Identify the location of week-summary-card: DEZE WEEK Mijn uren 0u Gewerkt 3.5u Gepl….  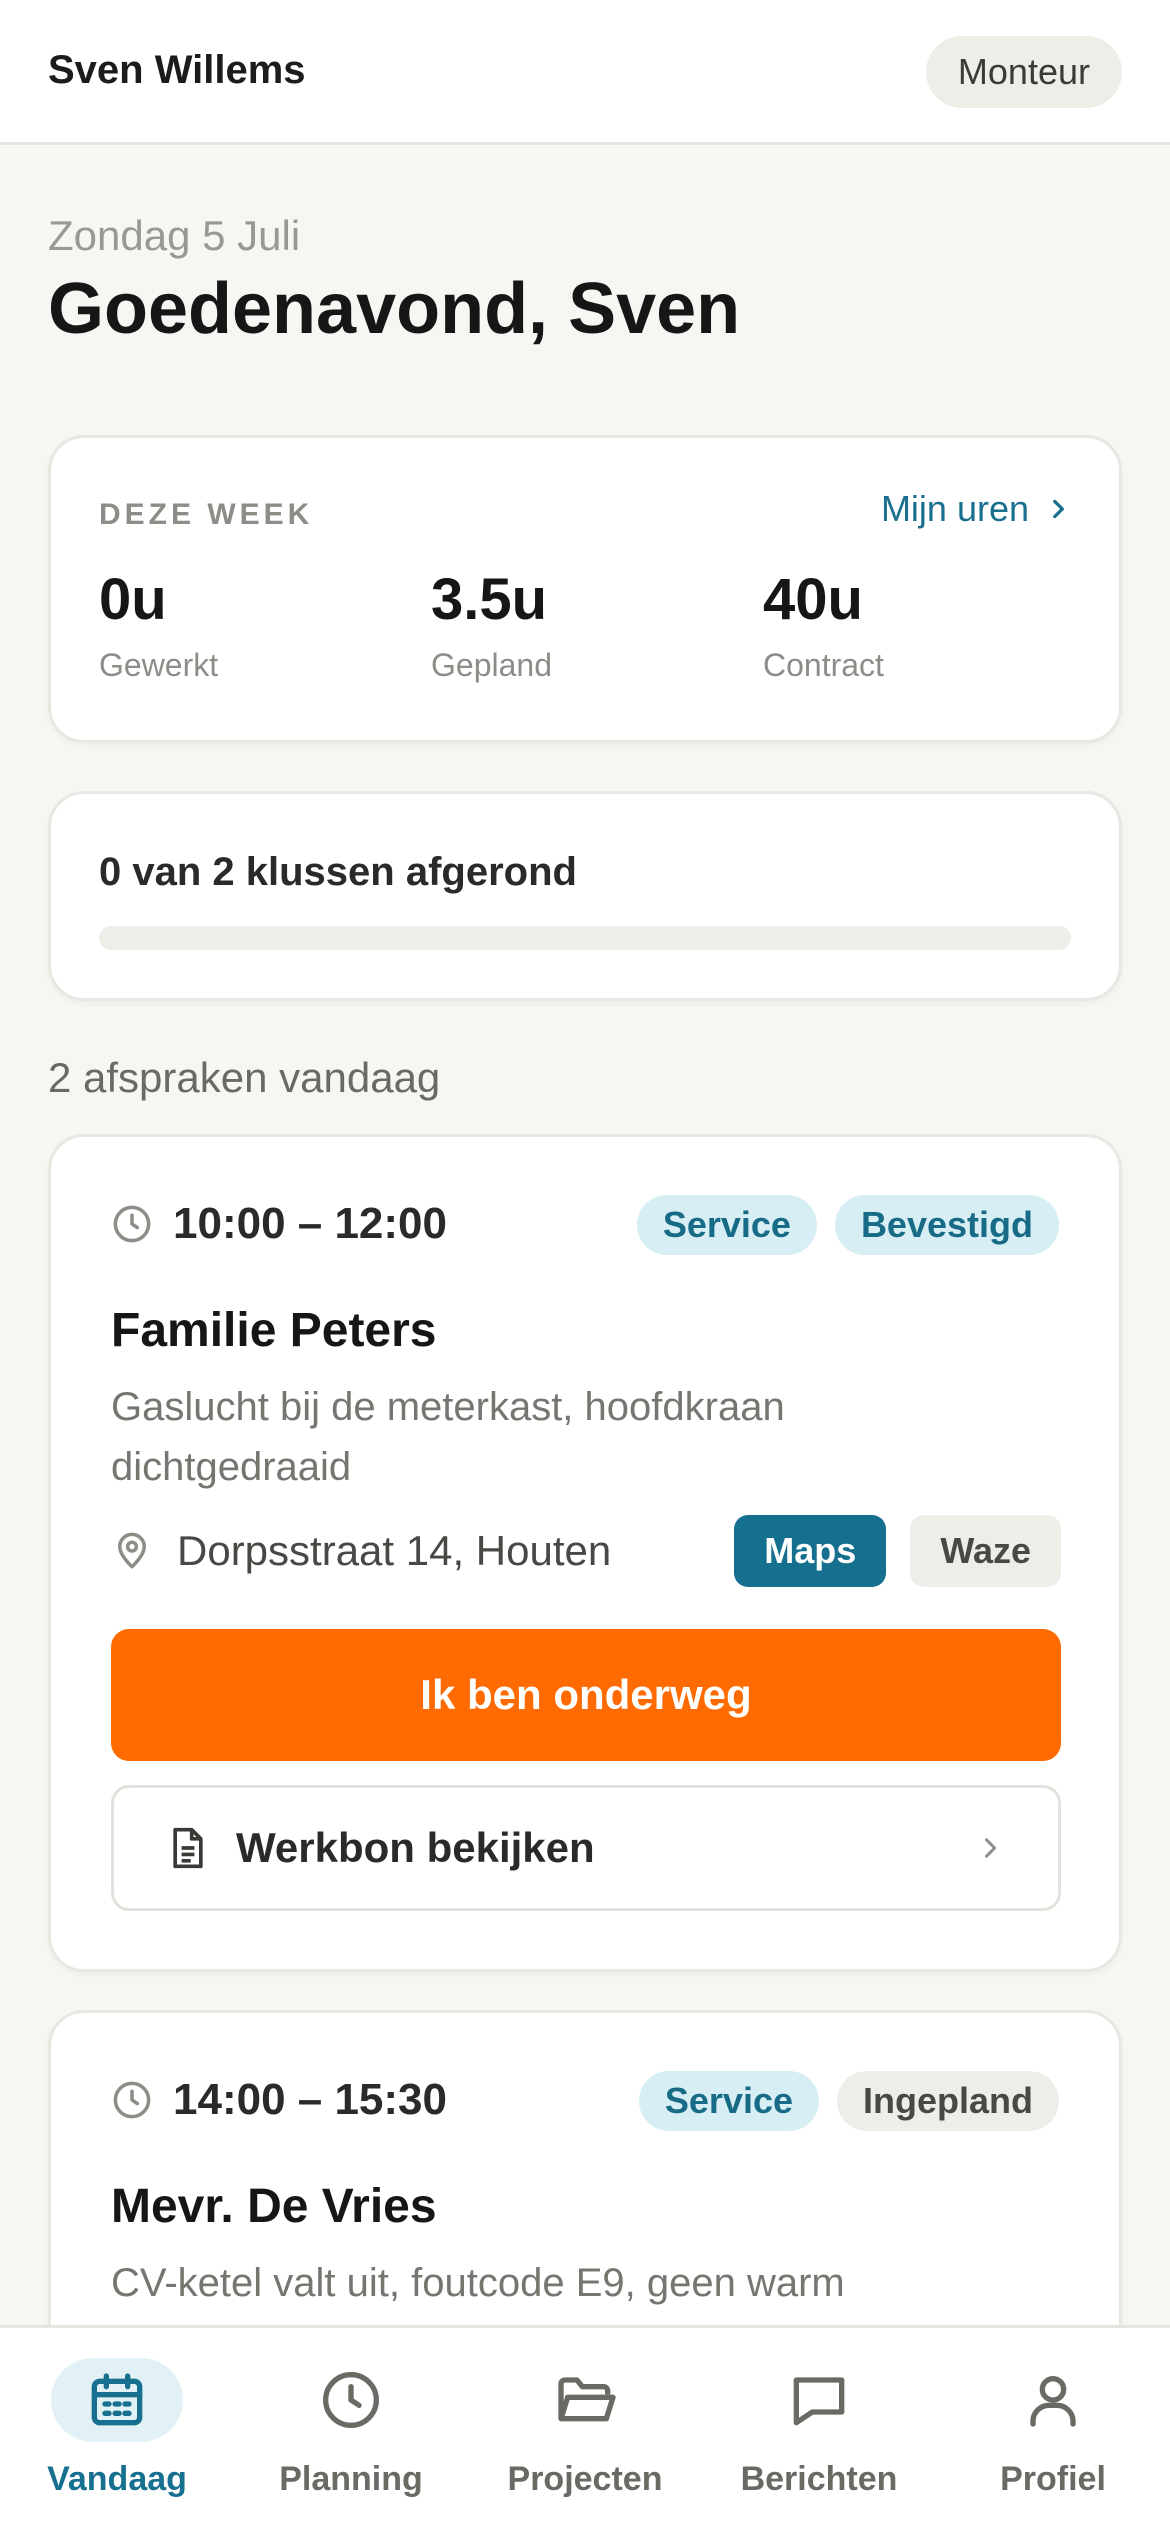
(585, 589).